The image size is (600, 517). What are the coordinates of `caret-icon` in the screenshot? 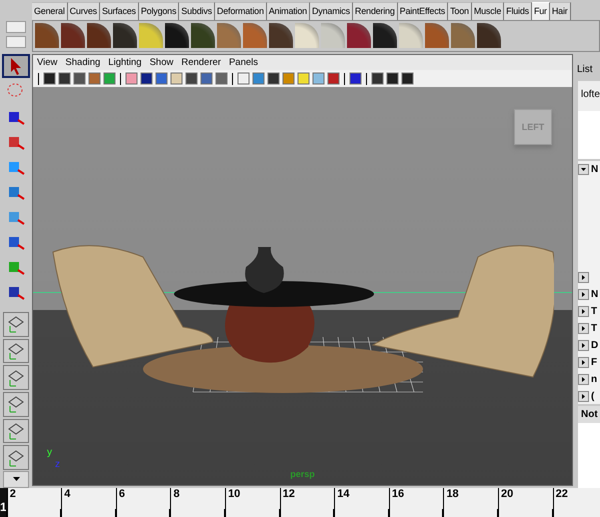 It's located at (16, 479).